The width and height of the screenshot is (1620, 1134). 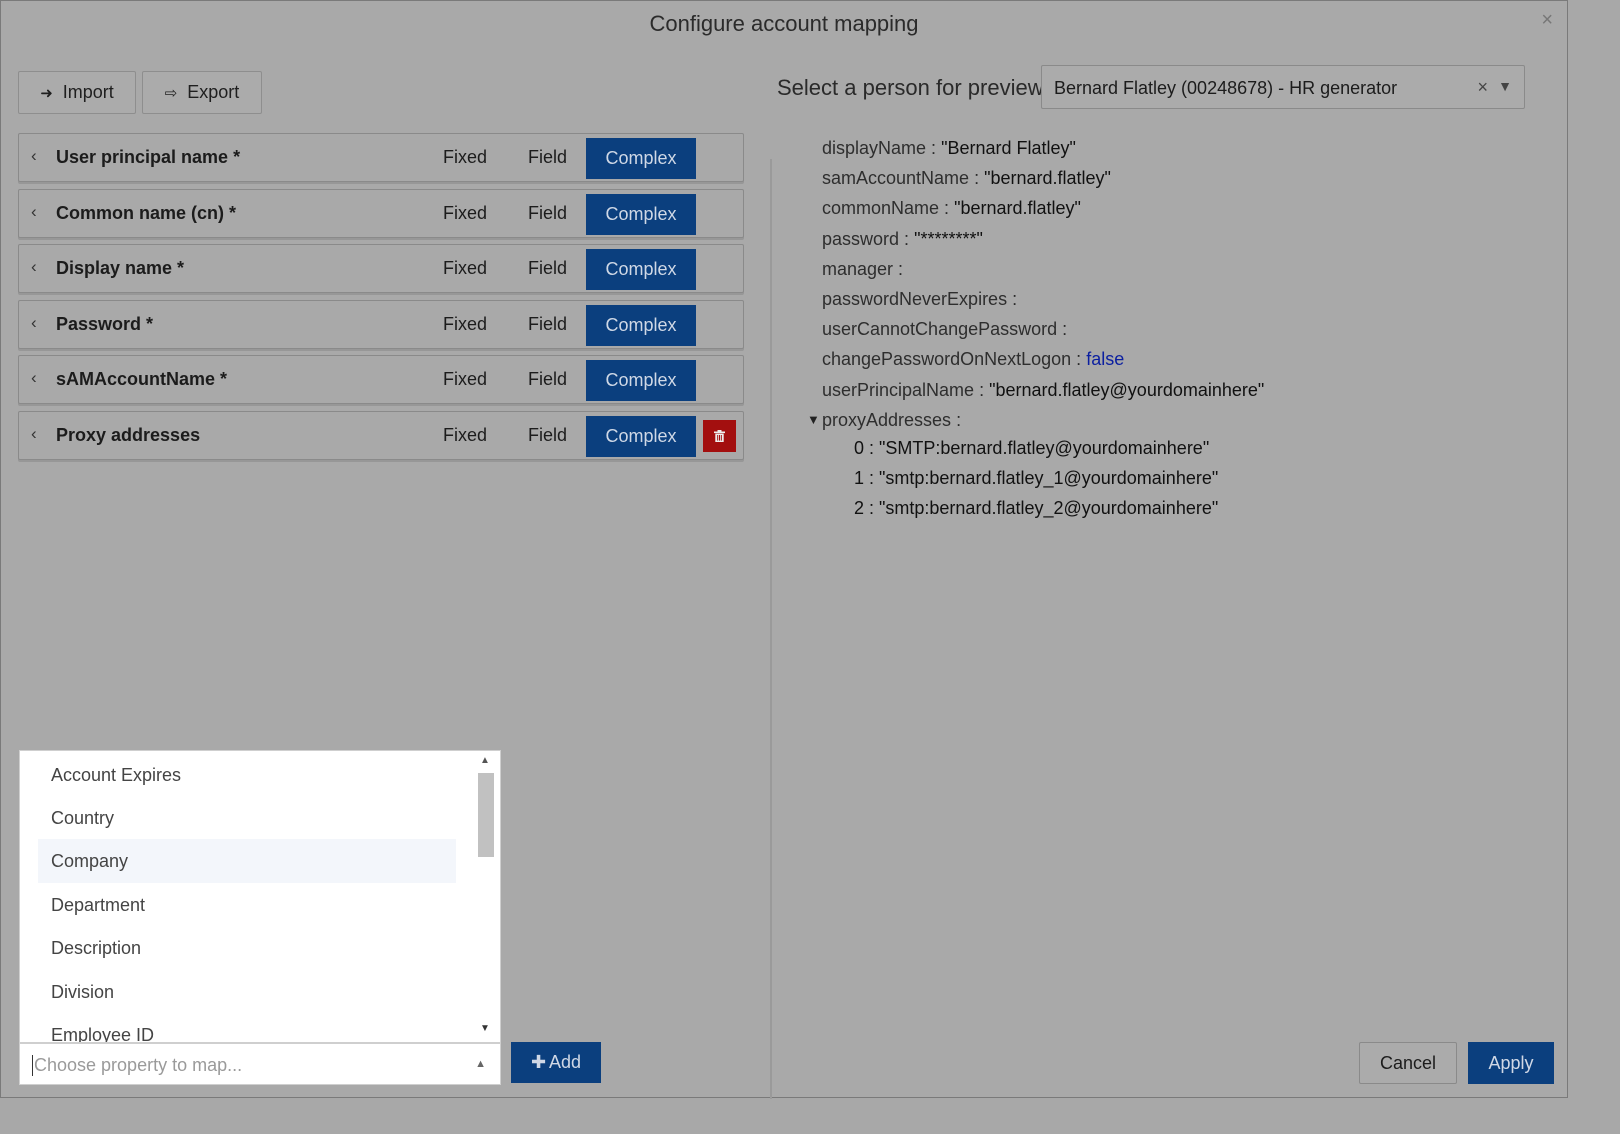 What do you see at coordinates (915, 299) in the screenshot?
I see `property-key: passwordNeverExpires` at bounding box center [915, 299].